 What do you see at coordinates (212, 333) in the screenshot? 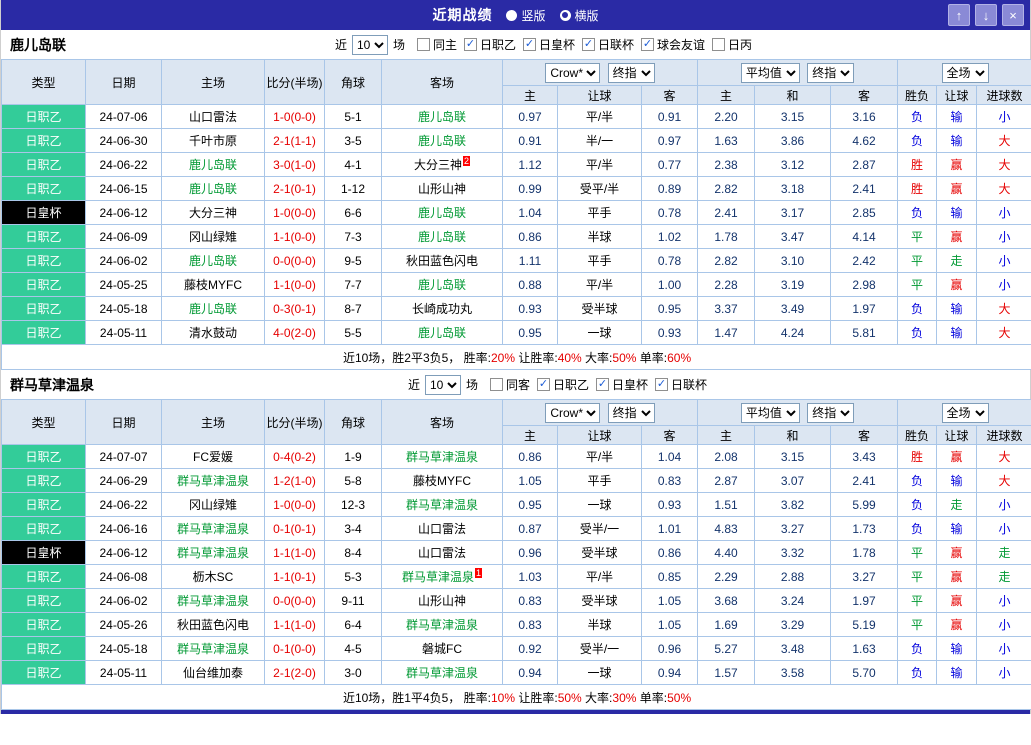
I see `team-name: 清水鼓动` at bounding box center [212, 333].